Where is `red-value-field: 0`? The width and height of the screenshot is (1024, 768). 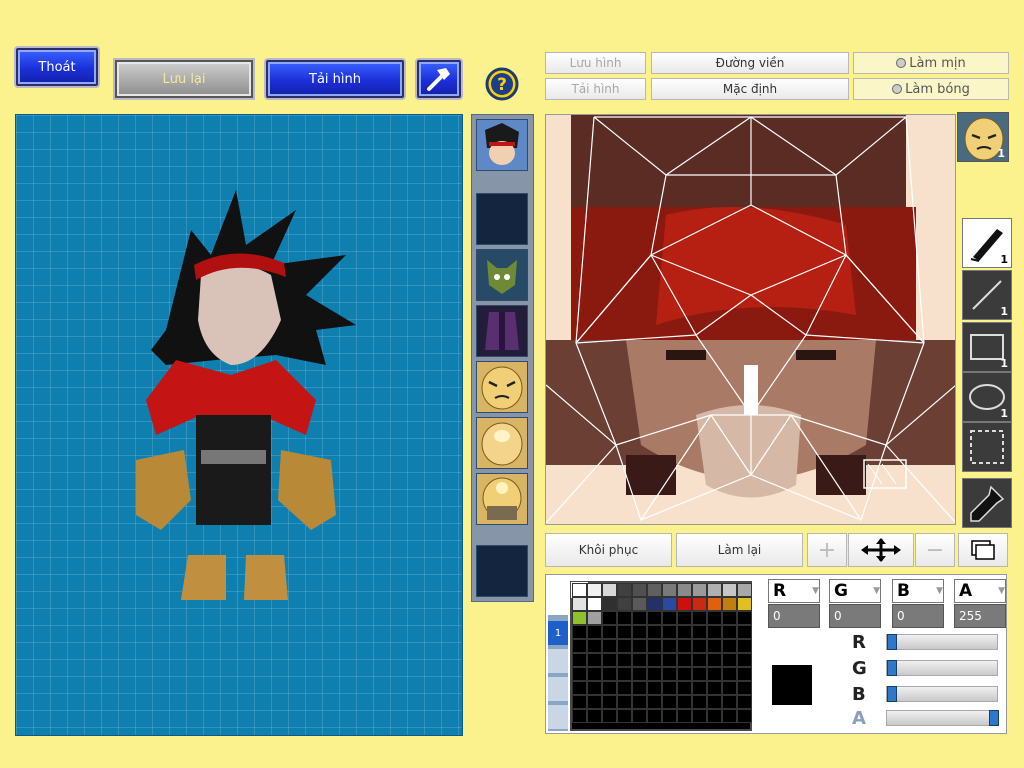
red-value-field: 0 is located at coordinates (794, 616).